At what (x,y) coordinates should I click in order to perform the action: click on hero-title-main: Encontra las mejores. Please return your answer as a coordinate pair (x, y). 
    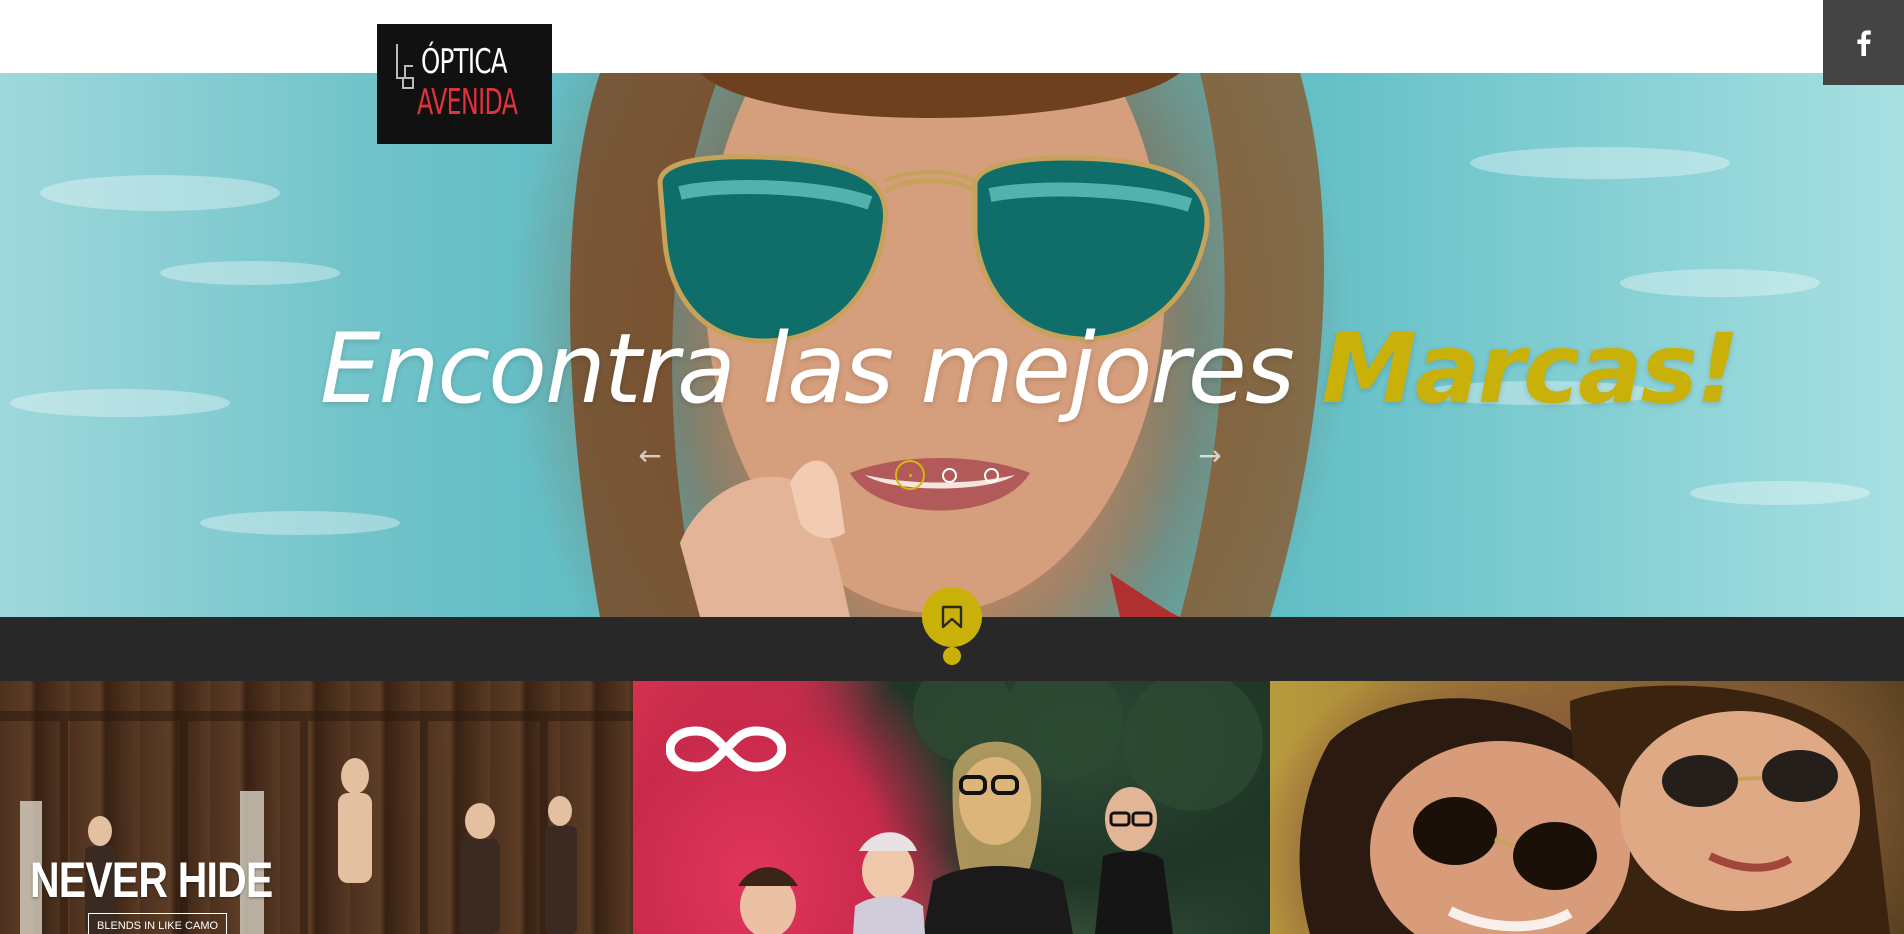
    Looking at the image, I should click on (821, 369).